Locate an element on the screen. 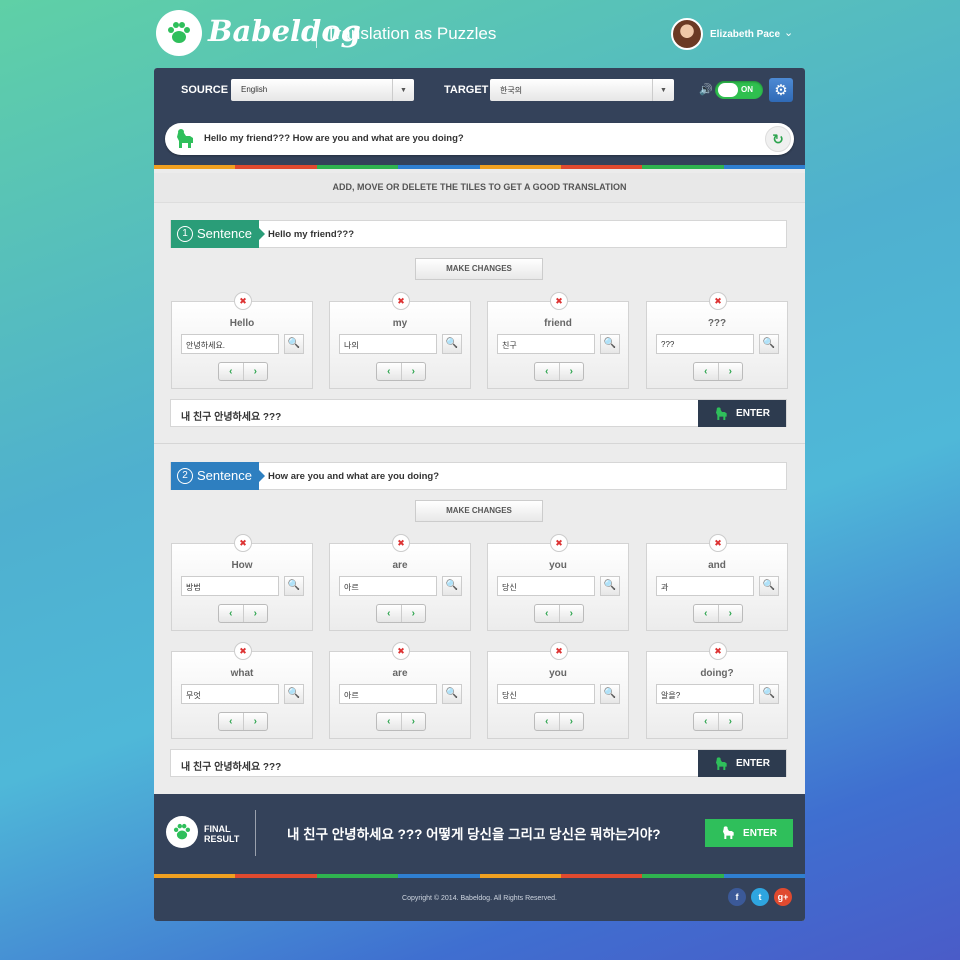  chevron-down-icon: ⌄ is located at coordinates (788, 32).